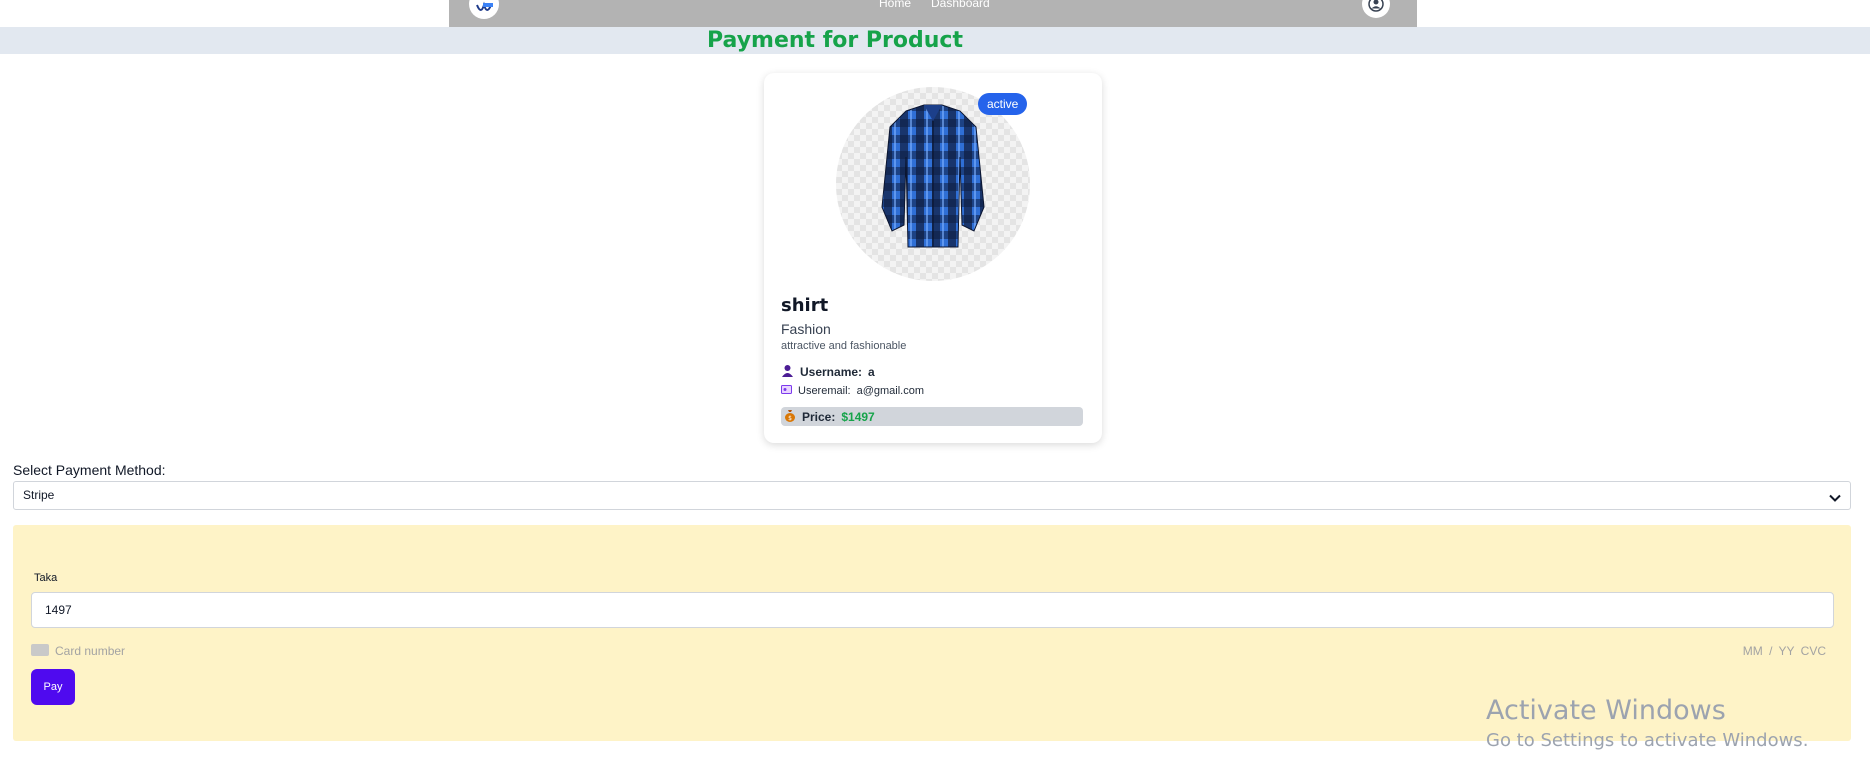  I want to click on email-row: Useremail: a@gmail.com, so click(852, 391).